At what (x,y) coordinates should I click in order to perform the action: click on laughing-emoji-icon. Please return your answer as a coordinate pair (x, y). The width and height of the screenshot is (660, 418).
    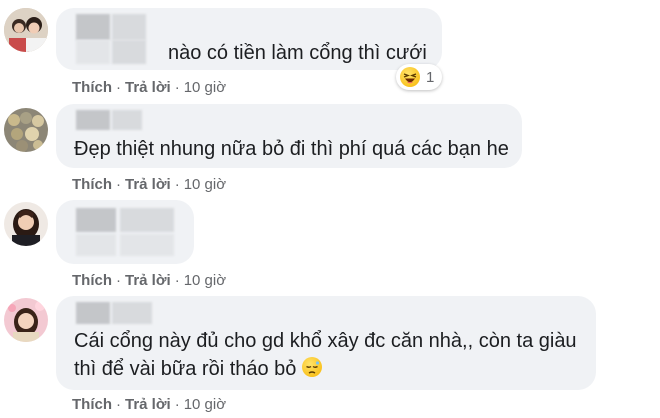
    Looking at the image, I should click on (410, 77).